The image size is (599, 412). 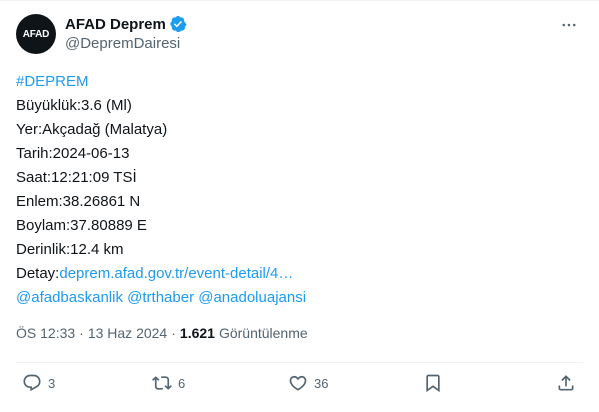 I want to click on detail-label: Detay:, so click(x=38, y=273).